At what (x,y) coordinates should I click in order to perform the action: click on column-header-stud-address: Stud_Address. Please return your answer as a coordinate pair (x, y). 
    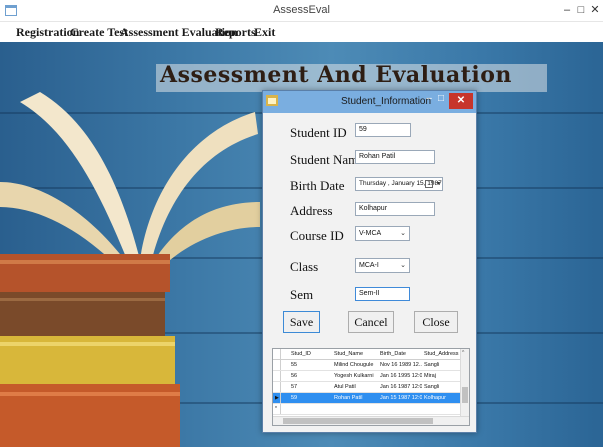
    Looking at the image, I should click on (441, 354).